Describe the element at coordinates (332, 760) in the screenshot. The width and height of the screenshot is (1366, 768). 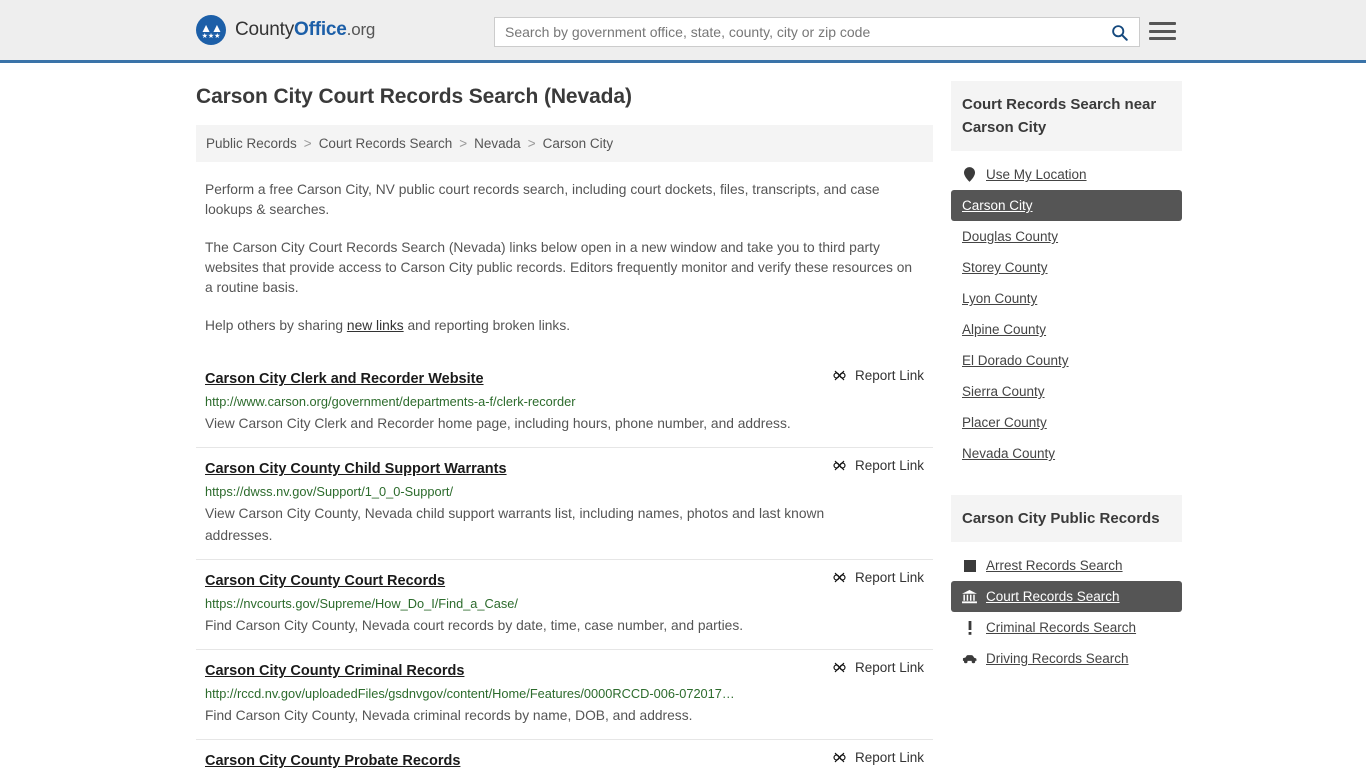
I see `result-title-link: Carson City County Probate Records` at that location.